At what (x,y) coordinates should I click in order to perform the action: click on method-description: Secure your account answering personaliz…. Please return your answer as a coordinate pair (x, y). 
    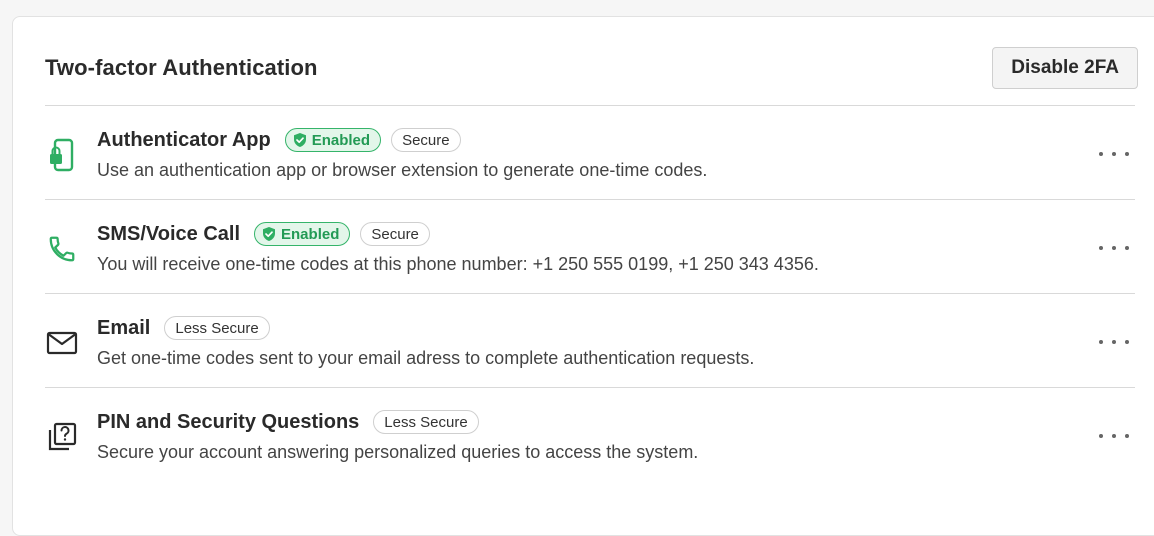
    Looking at the image, I should click on (398, 452).